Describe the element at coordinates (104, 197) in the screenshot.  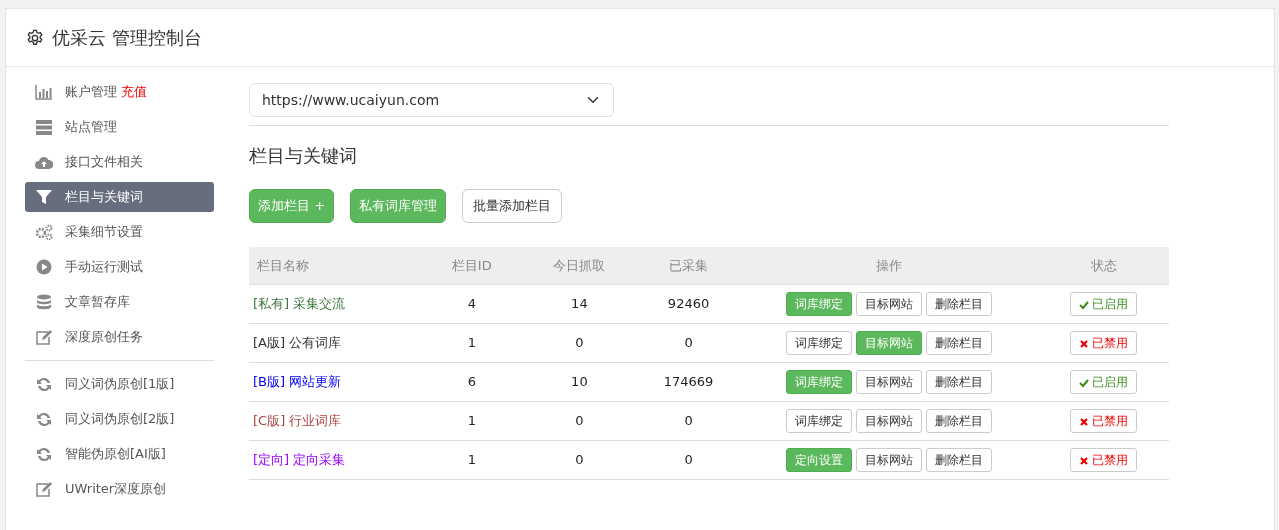
I see `sidebar-label: 栏目与关键词` at that location.